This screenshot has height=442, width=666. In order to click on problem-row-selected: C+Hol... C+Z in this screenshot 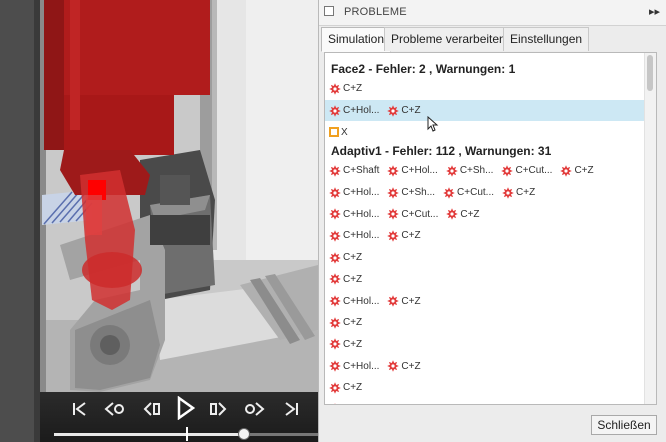, I will do `click(484, 110)`.